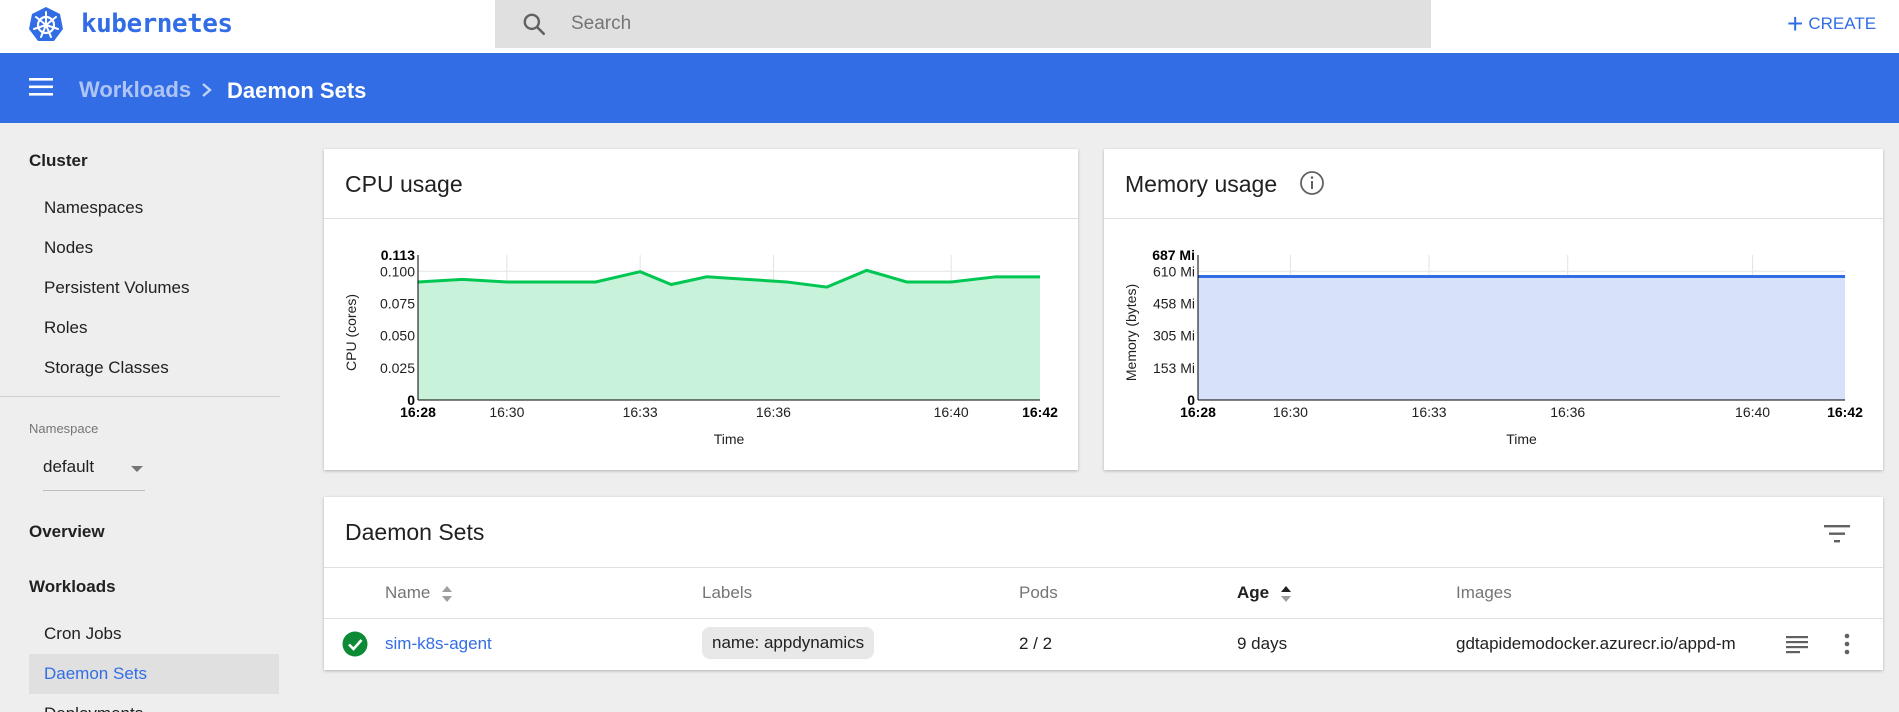  Describe the element at coordinates (1521, 439) in the screenshot. I see `memory-x-axis-title: Time` at that location.